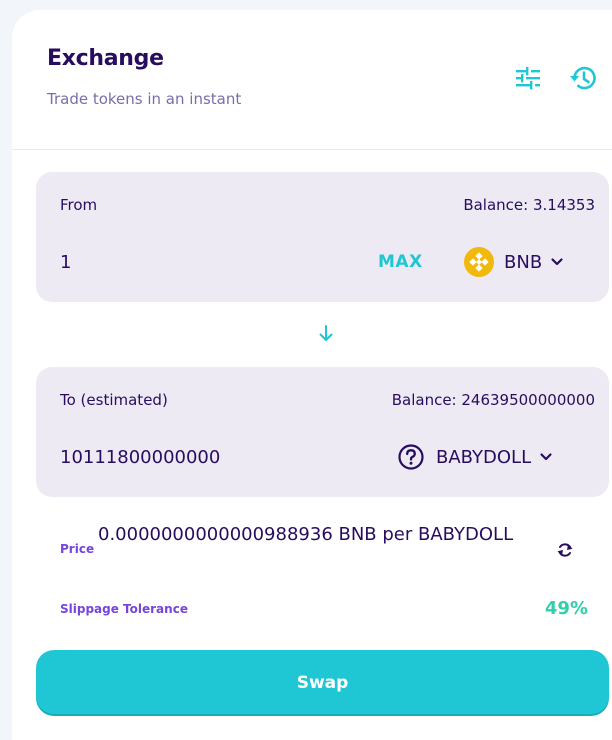 This screenshot has height=740, width=612. What do you see at coordinates (140, 457) in the screenshot?
I see `to-amount-input: 10111800000000` at bounding box center [140, 457].